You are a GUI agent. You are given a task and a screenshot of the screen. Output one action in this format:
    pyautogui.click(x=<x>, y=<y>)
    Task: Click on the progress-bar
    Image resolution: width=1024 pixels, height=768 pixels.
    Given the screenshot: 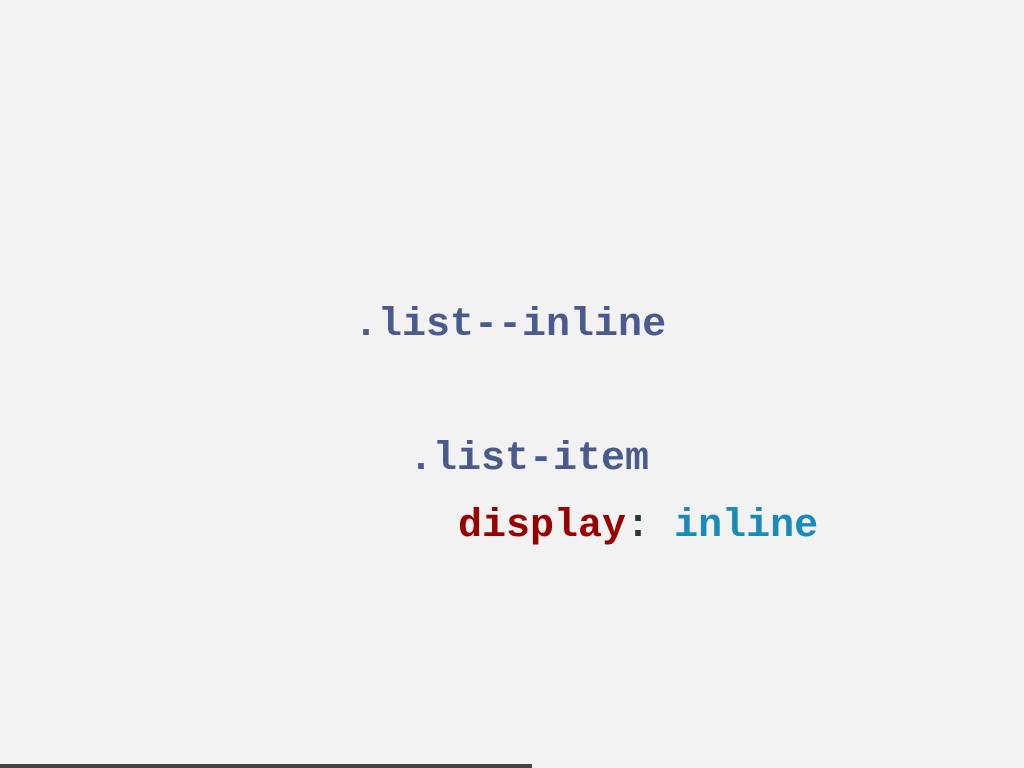 What is the action you would take?
    pyautogui.click(x=512, y=766)
    